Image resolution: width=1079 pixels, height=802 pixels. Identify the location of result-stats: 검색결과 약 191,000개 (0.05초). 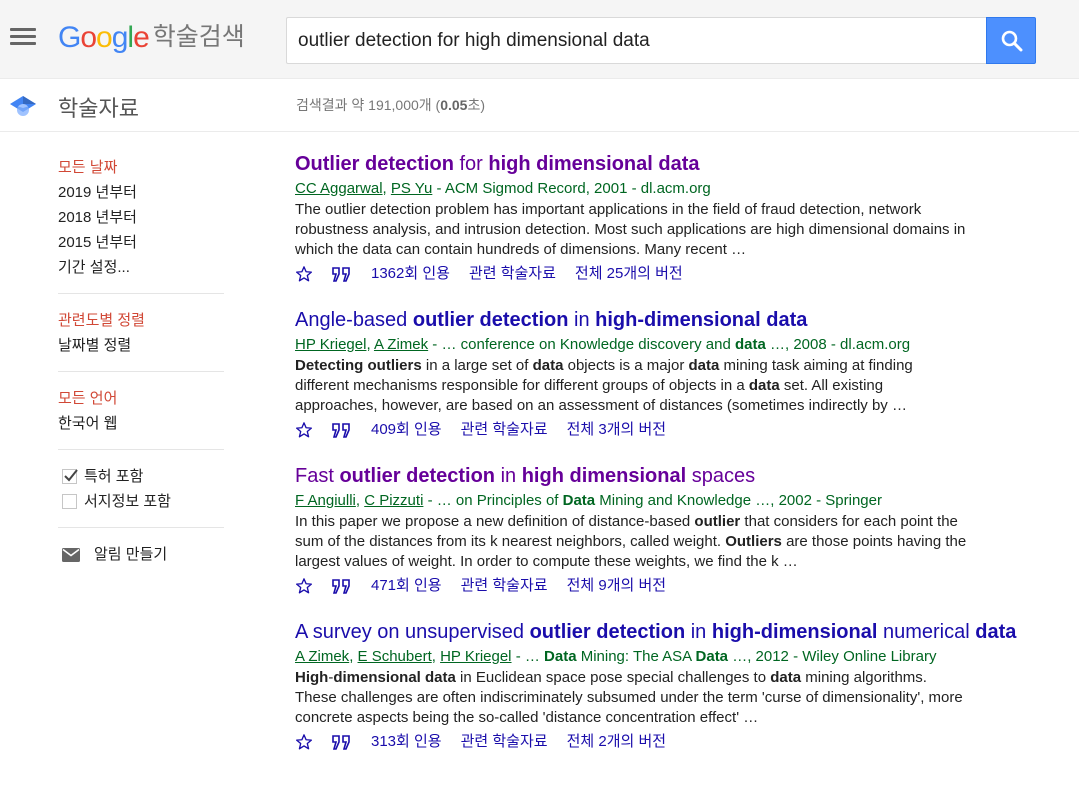
(391, 105).